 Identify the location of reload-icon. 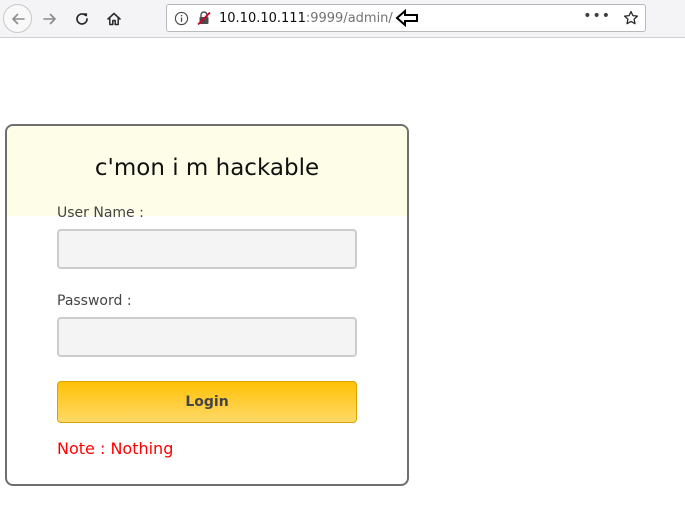
(82, 19).